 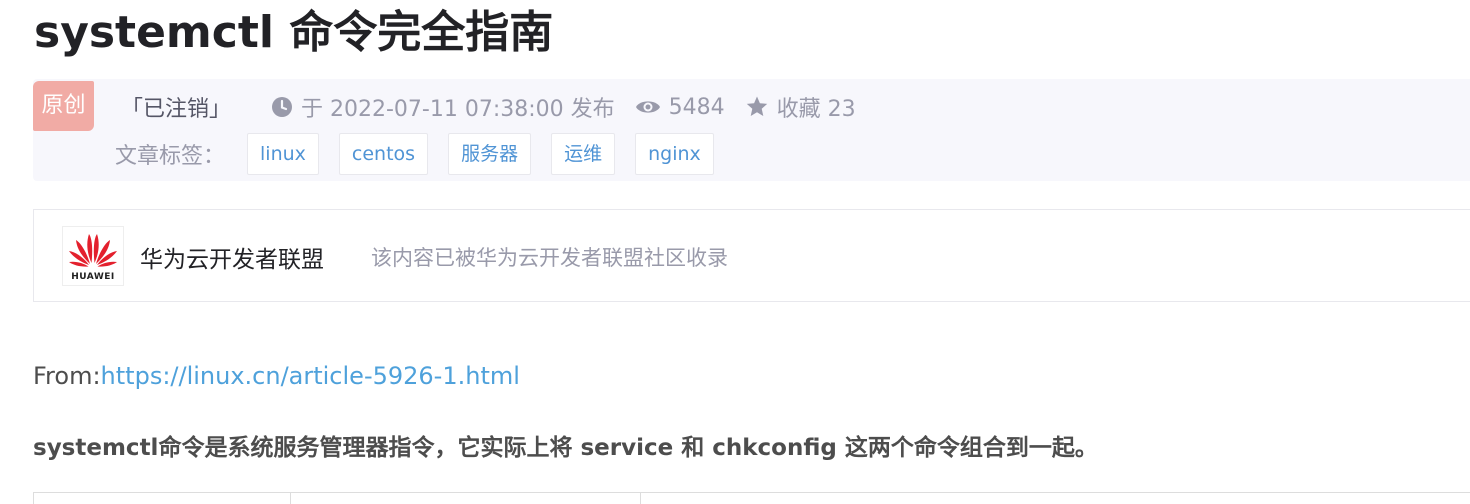 What do you see at coordinates (294, 32) in the screenshot?
I see `article-title: systemctl 命令完全指南` at bounding box center [294, 32].